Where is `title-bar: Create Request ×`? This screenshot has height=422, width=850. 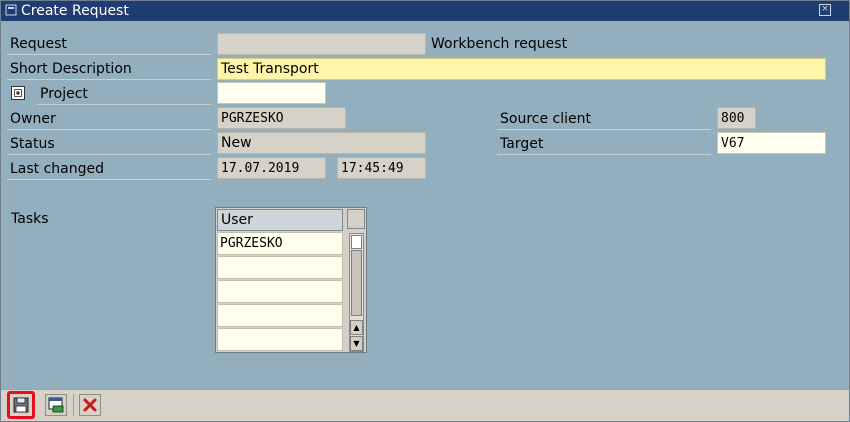 title-bar: Create Request × is located at coordinates (425, 11).